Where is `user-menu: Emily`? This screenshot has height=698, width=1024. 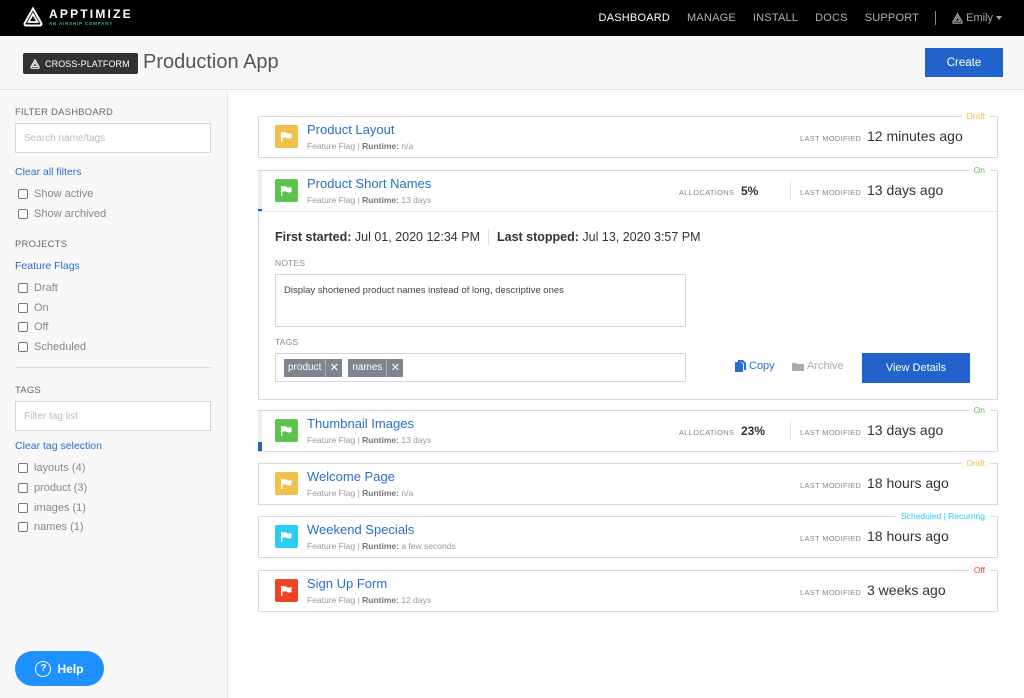 user-menu: Emily is located at coordinates (977, 18).